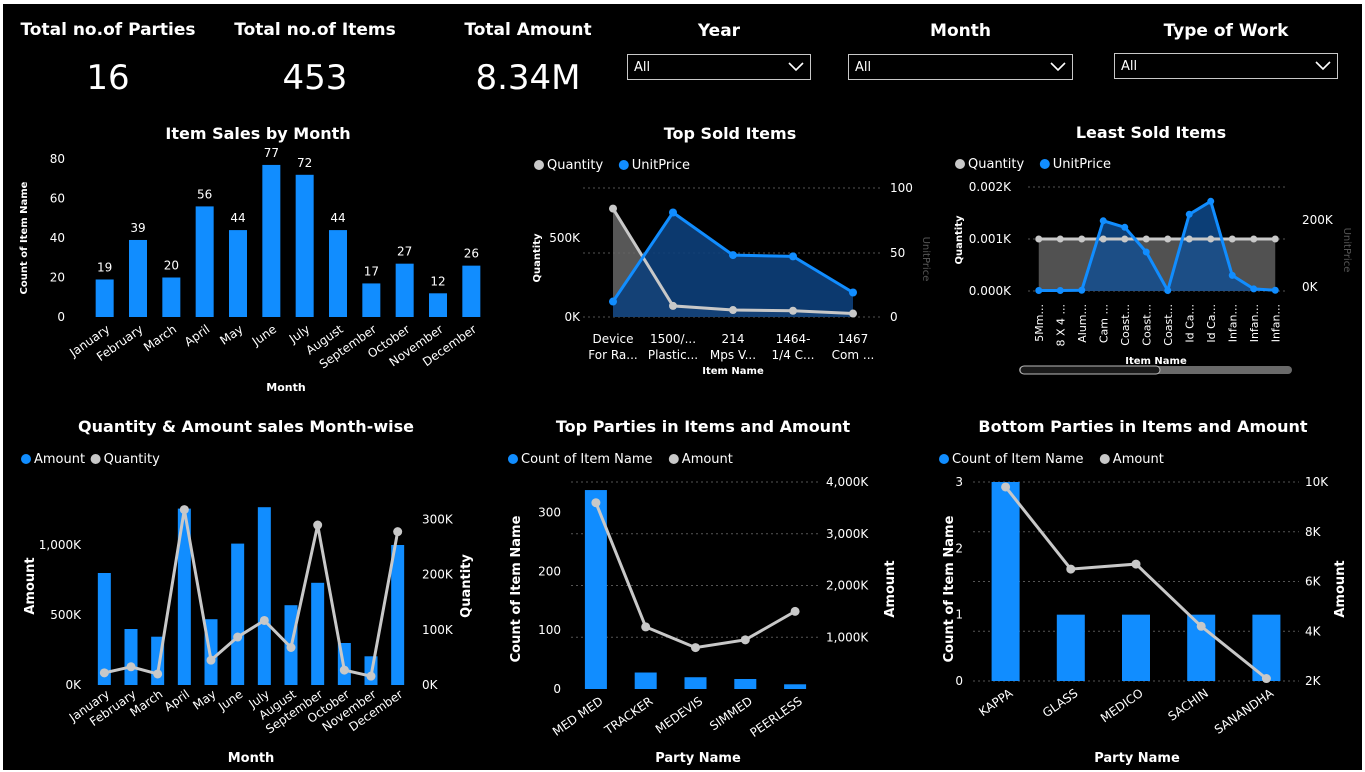  Describe the element at coordinates (171, 266) in the screenshot. I see `data-label: 20` at that location.